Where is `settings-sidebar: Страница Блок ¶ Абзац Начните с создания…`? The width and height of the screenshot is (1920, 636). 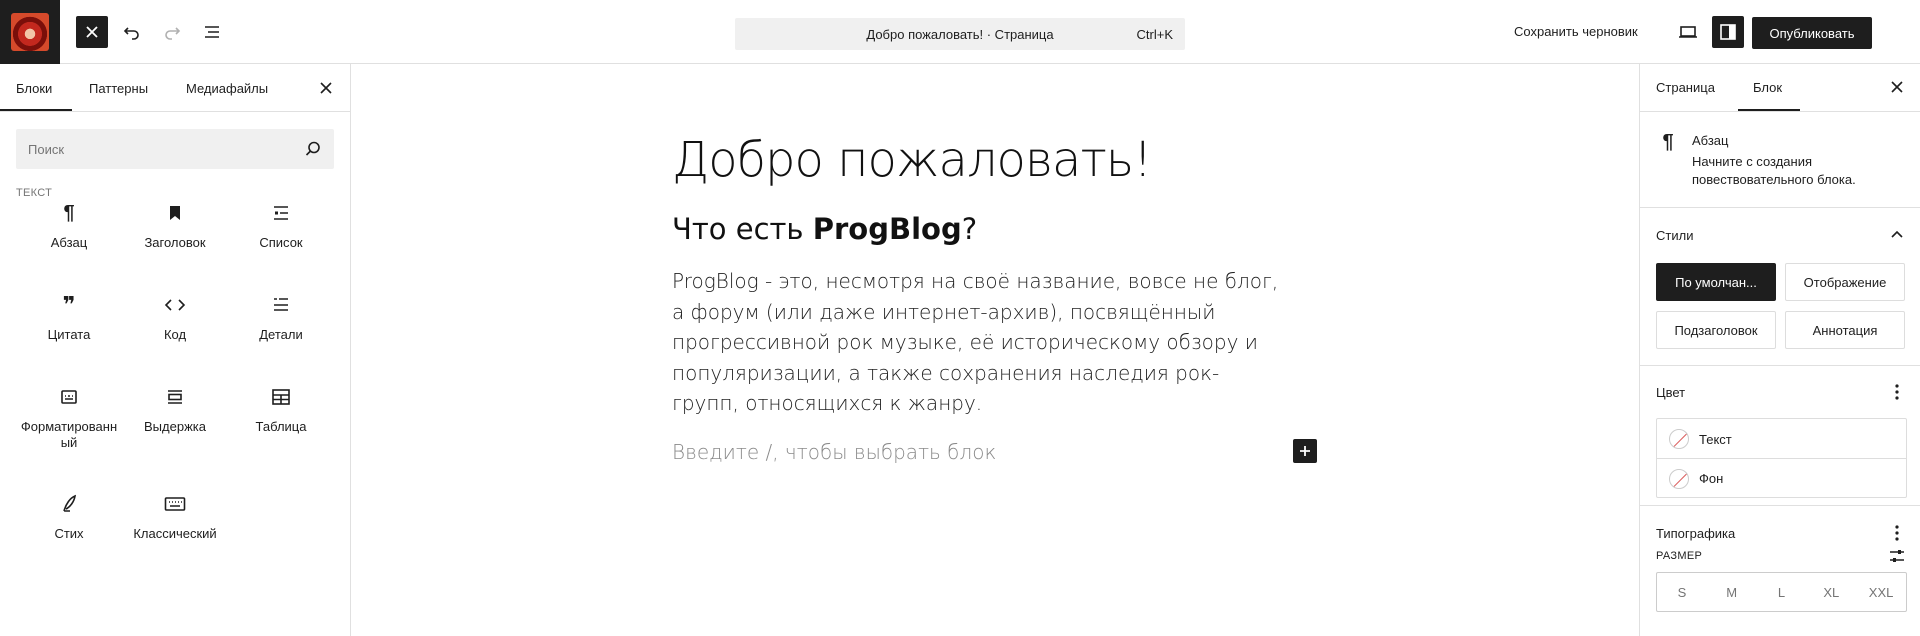 settings-sidebar: Страница Блок ¶ Абзац Начните с создания… is located at coordinates (1779, 350).